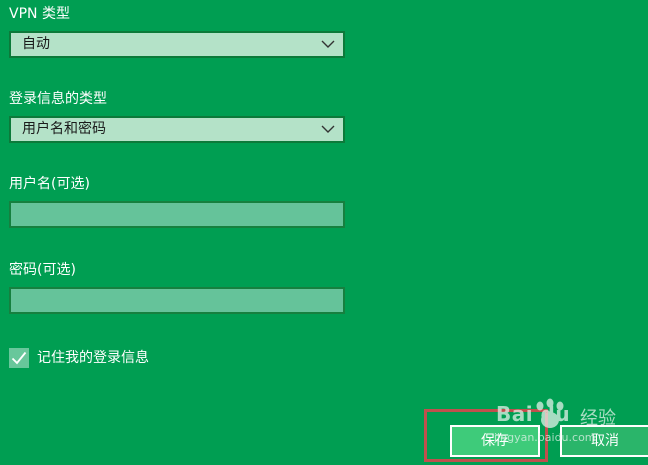 The width and height of the screenshot is (648, 465). I want to click on signin-type-dropdown: 用户名和密码, so click(177, 129).